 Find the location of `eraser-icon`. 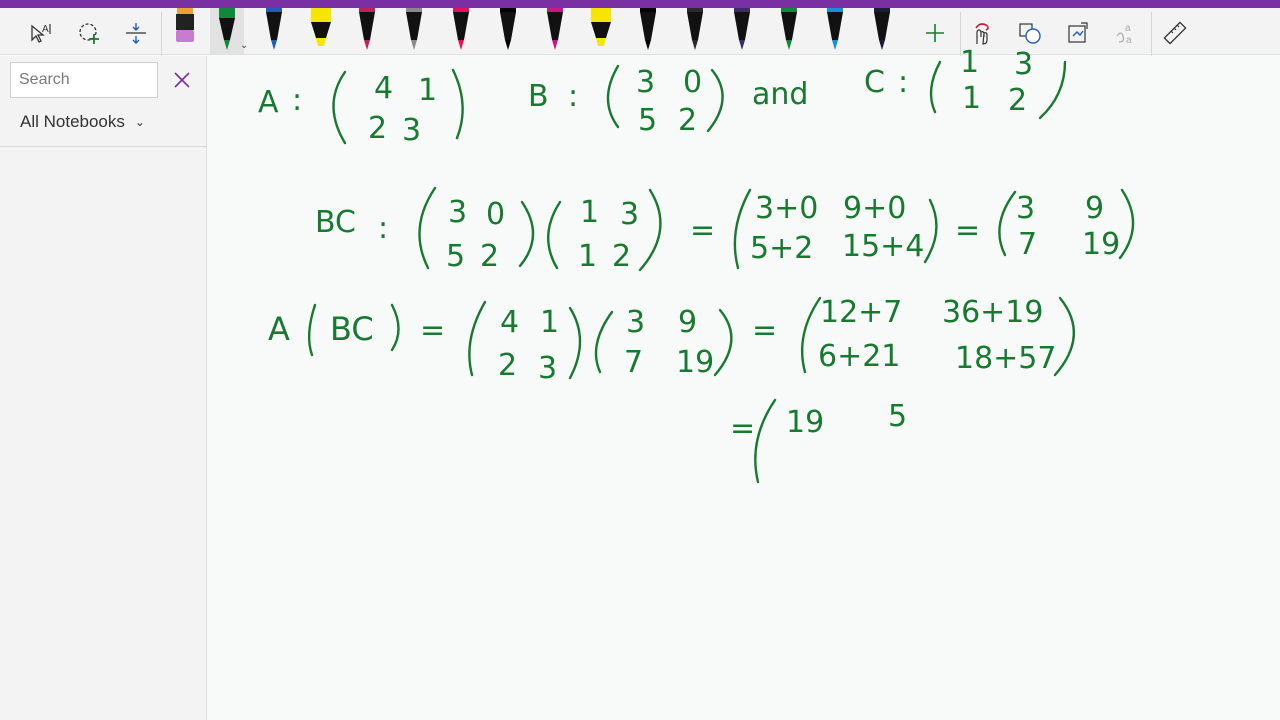

eraser-icon is located at coordinates (185, 31).